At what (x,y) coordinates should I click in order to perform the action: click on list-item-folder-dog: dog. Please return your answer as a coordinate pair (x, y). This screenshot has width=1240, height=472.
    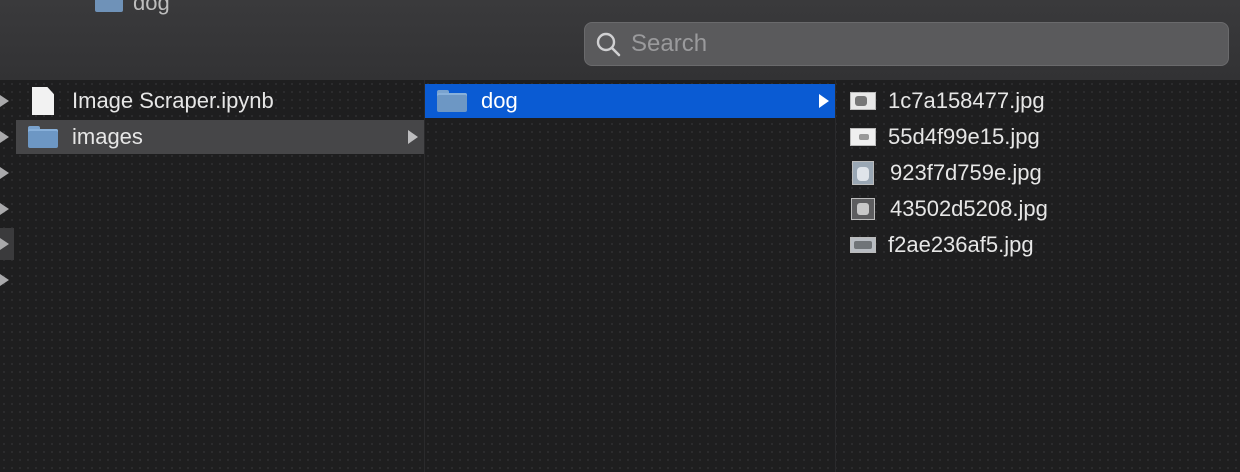
    Looking at the image, I should click on (630, 101).